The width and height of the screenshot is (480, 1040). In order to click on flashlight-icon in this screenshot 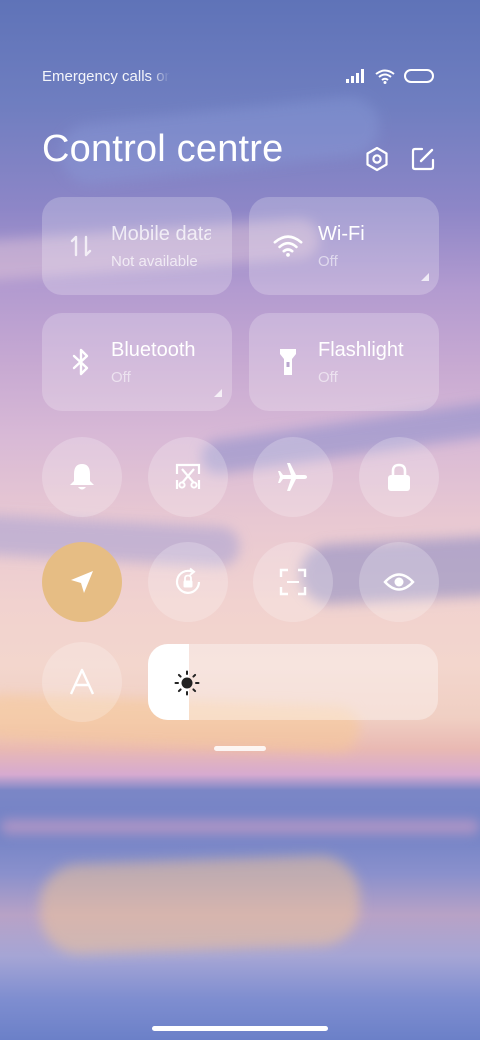, I will do `click(288, 362)`.